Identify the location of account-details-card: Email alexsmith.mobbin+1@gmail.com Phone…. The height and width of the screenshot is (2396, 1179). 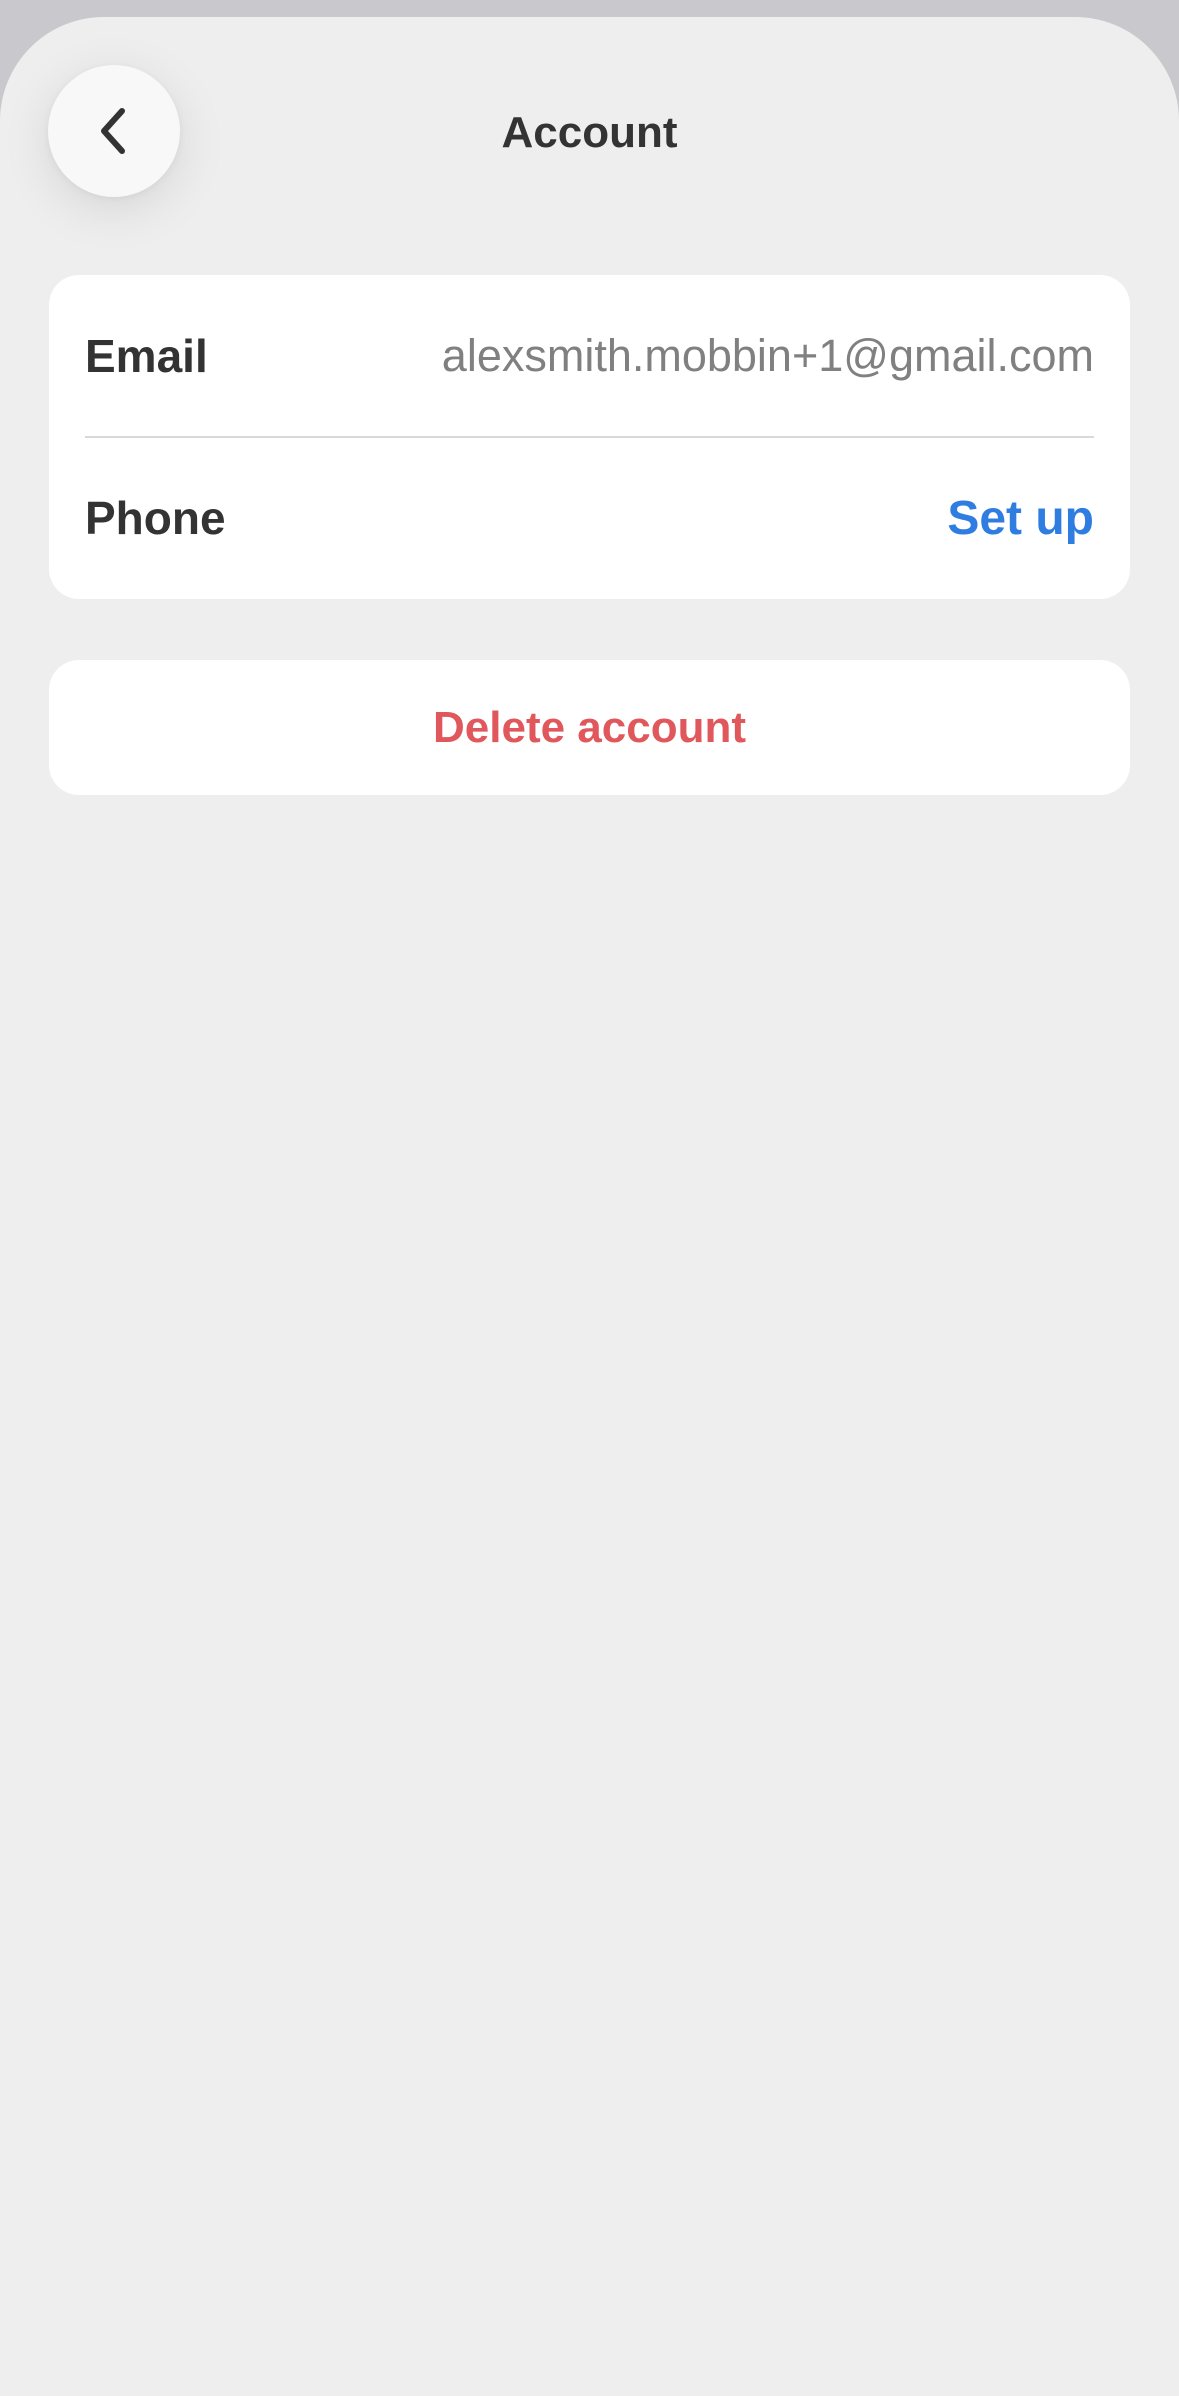
(589, 437).